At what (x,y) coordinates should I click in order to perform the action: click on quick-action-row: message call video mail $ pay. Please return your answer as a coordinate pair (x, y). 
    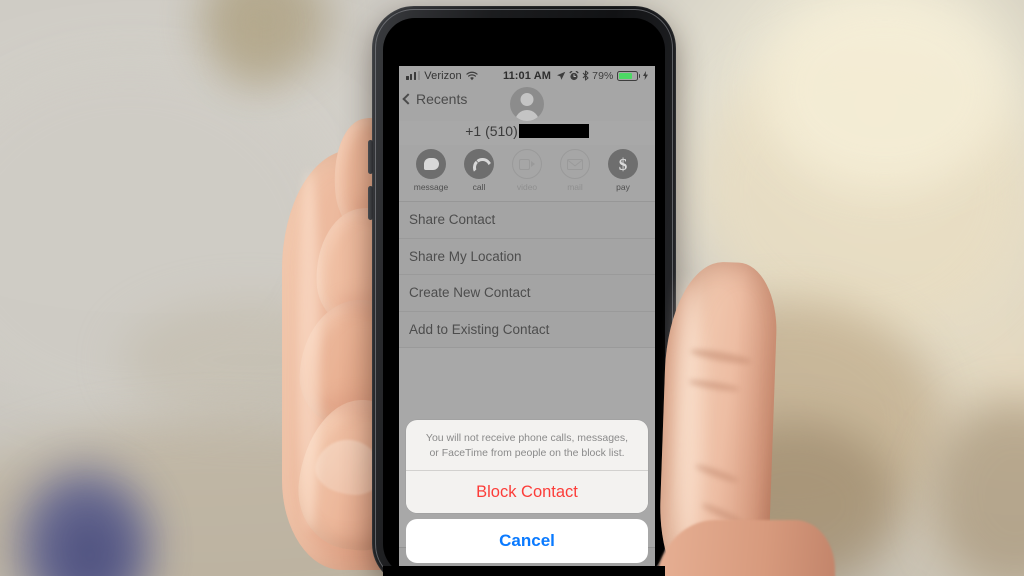
    Looking at the image, I should click on (527, 173).